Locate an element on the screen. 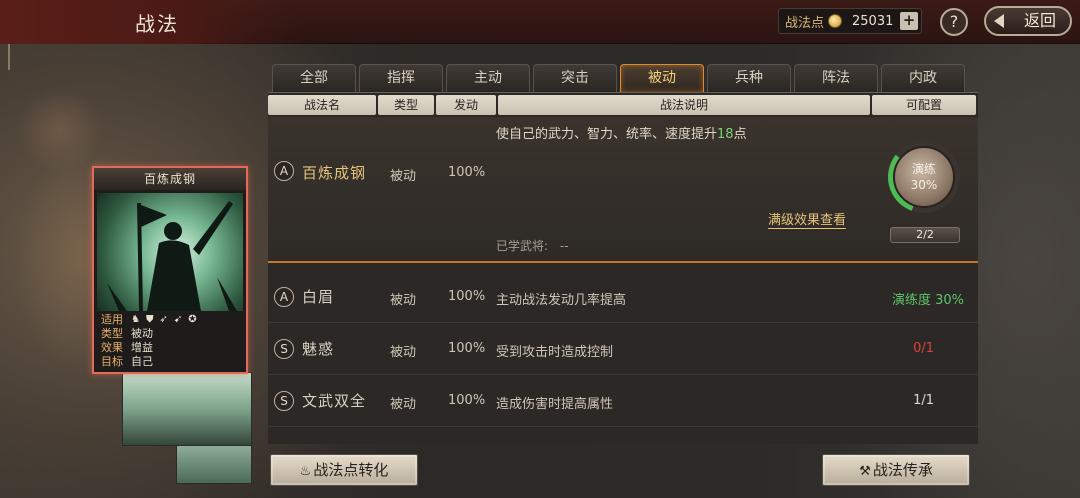 This screenshot has width=1080, height=498. troop-type-icons: ♞ ⛊ ➶ ➹ ✪ is located at coordinates (164, 320).